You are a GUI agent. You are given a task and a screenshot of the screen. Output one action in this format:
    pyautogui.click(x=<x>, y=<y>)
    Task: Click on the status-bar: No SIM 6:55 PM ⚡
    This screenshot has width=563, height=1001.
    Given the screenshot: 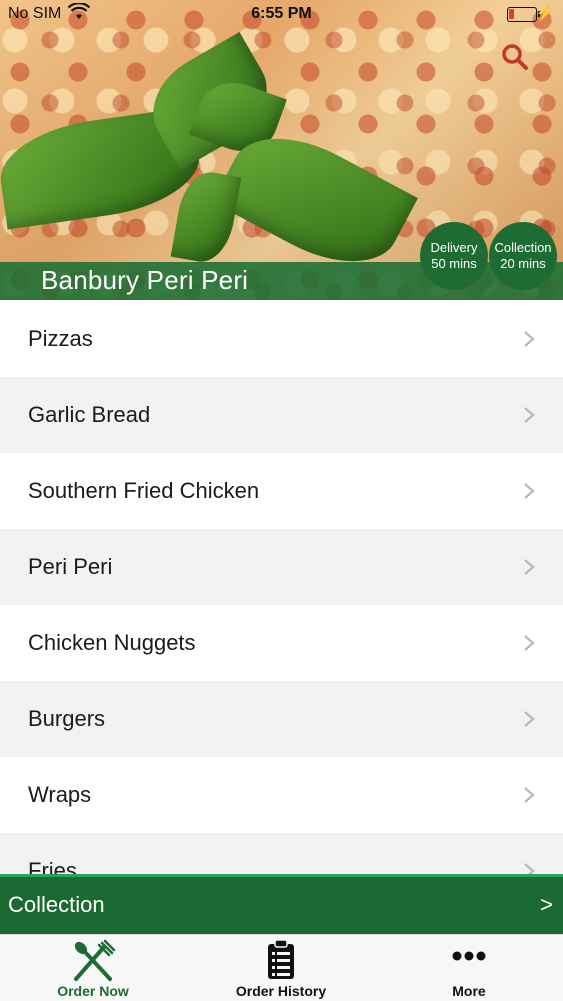 What is the action you would take?
    pyautogui.click(x=281, y=15)
    